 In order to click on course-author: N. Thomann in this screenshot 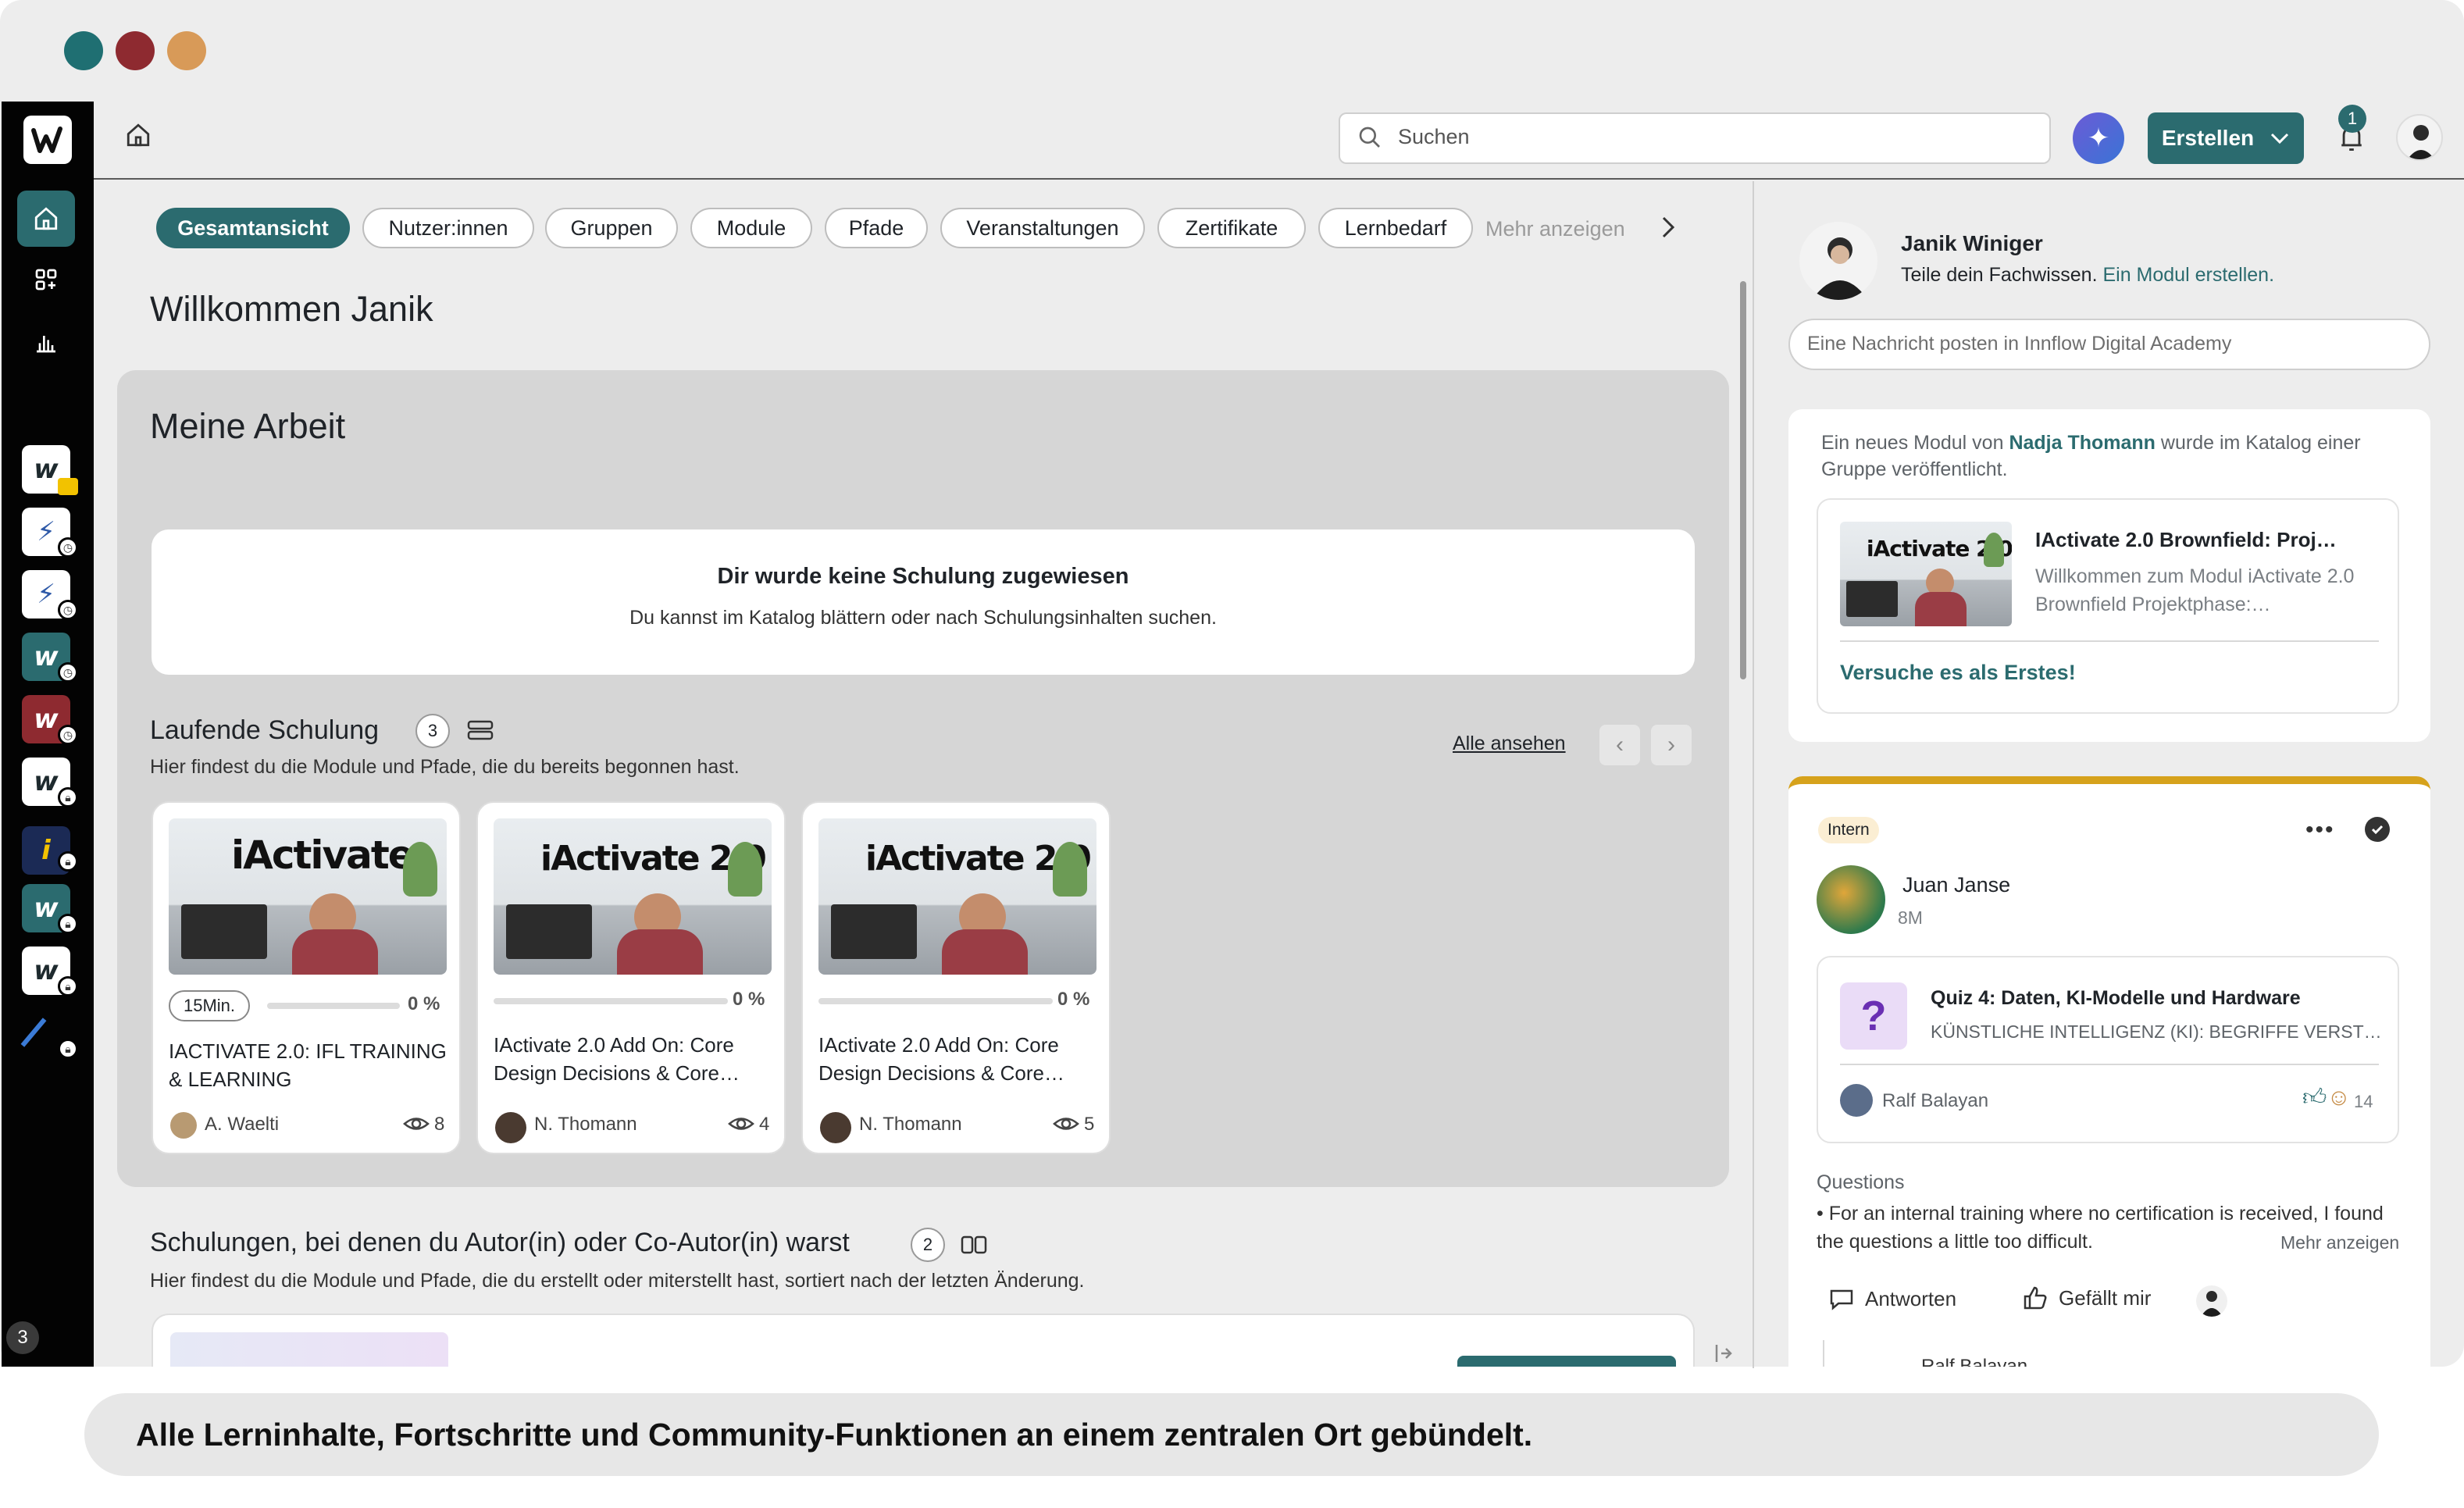, I will do `click(585, 1125)`.